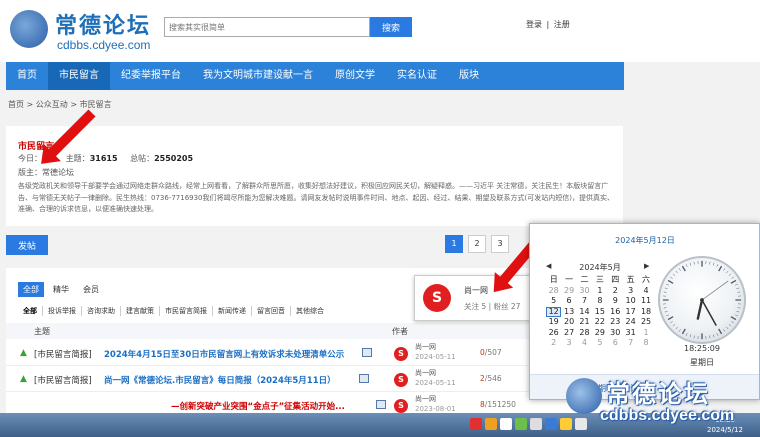 The image size is (760, 437). Describe the element at coordinates (630, 333) in the screenshot. I see `calendar-day: 31` at that location.